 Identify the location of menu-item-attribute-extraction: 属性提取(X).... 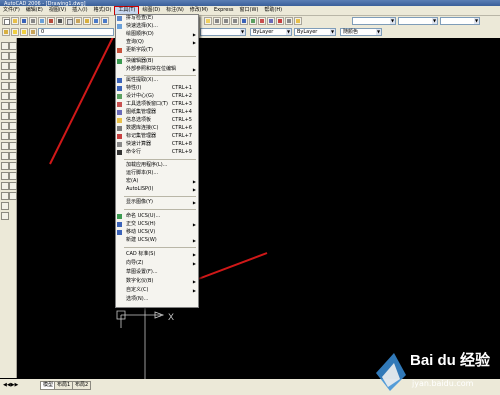
(157, 80).